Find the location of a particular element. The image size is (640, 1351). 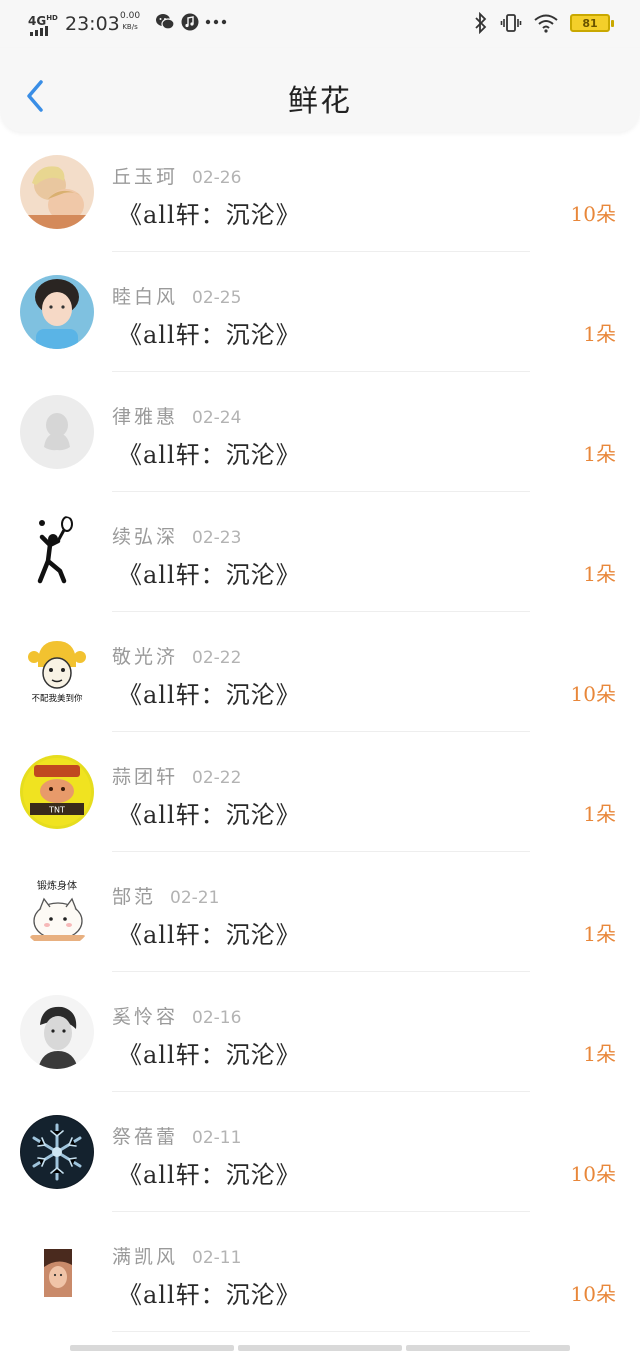

avatar-photo-child is located at coordinates (57, 312).